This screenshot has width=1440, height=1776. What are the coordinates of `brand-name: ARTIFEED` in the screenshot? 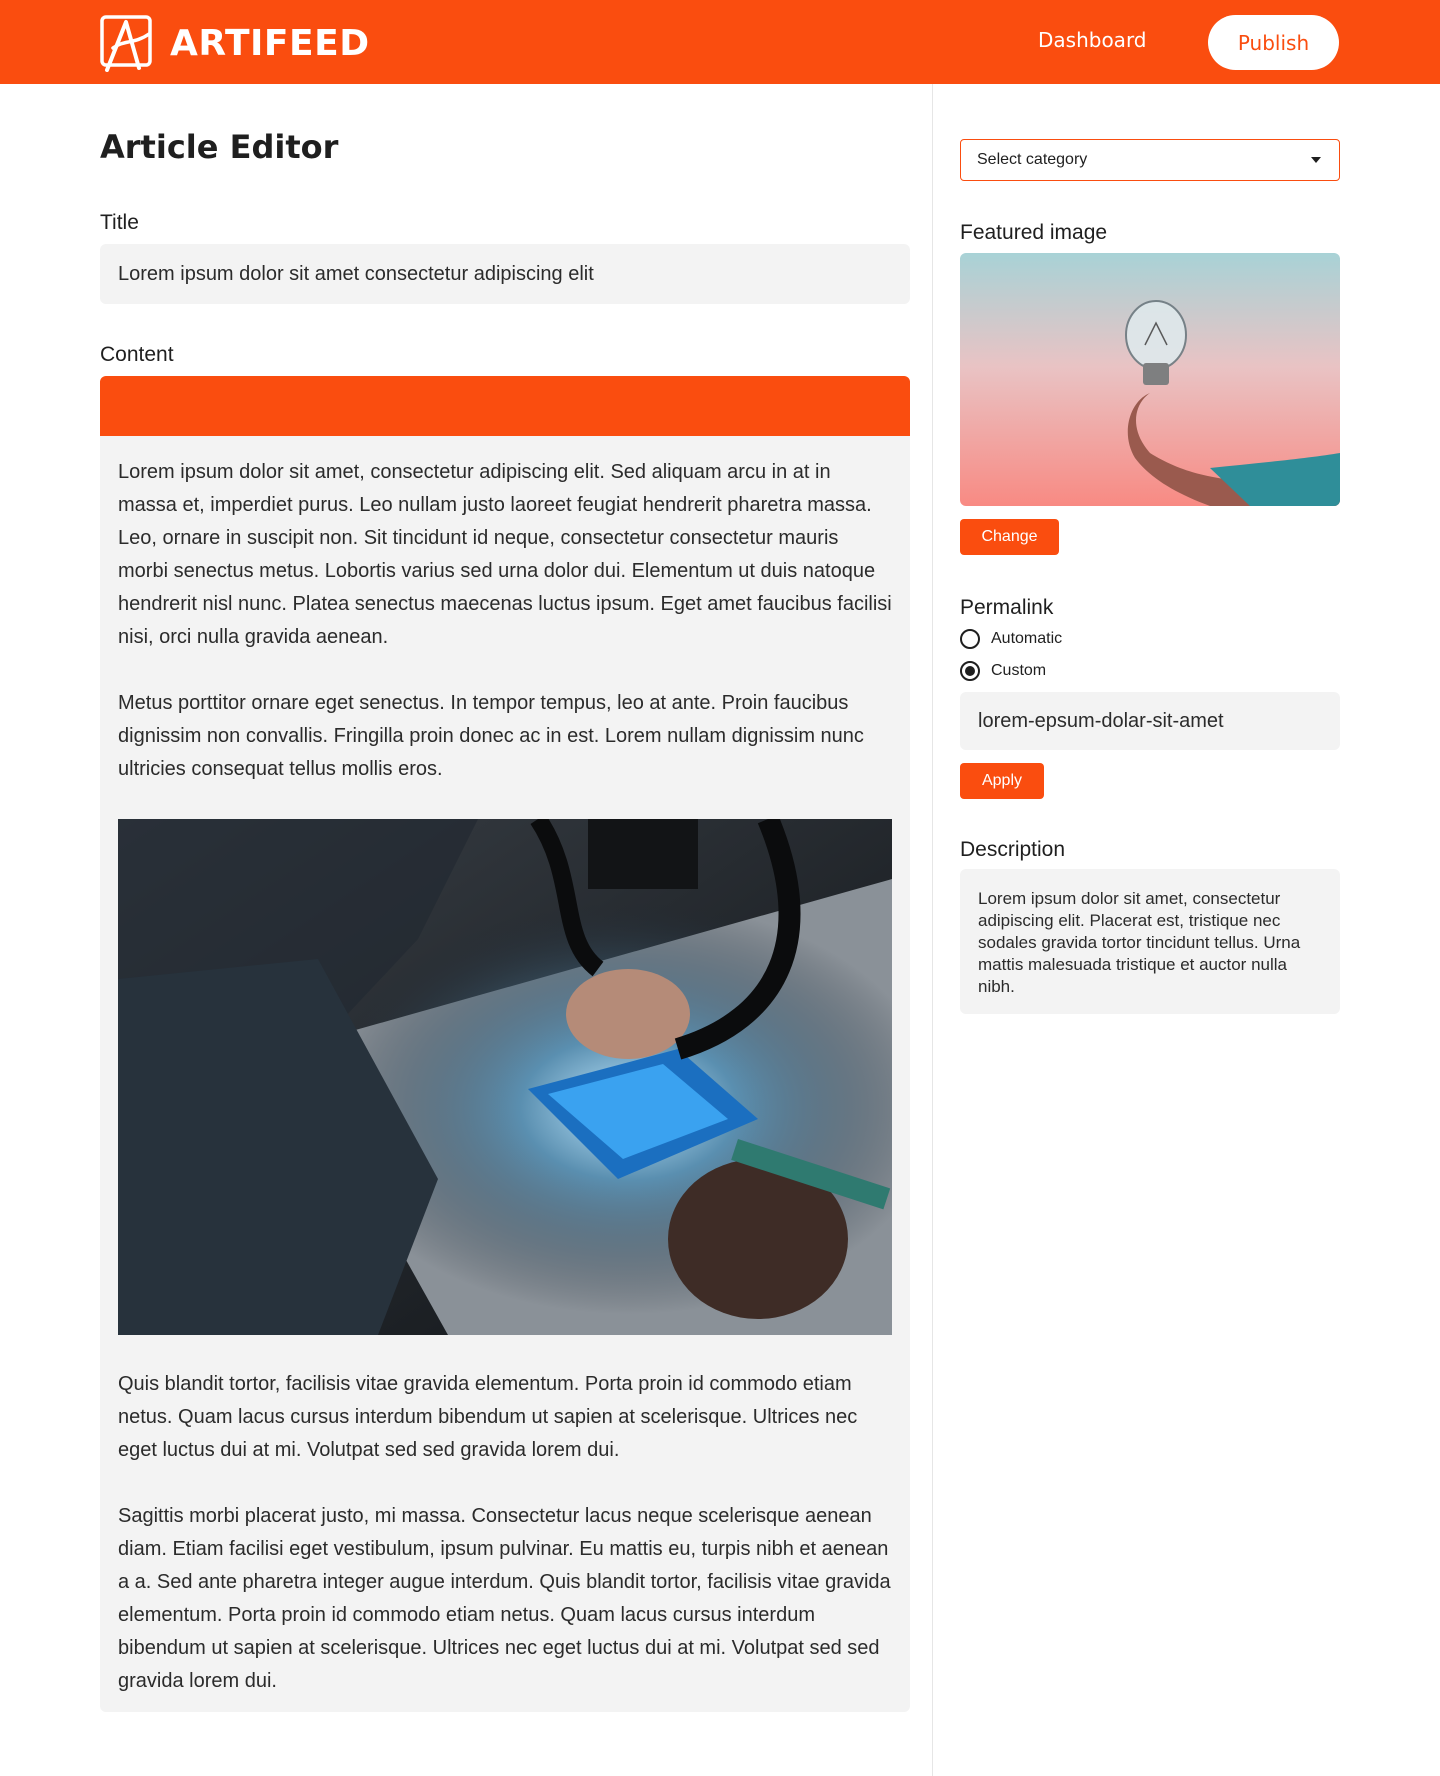 It's located at (270, 43).